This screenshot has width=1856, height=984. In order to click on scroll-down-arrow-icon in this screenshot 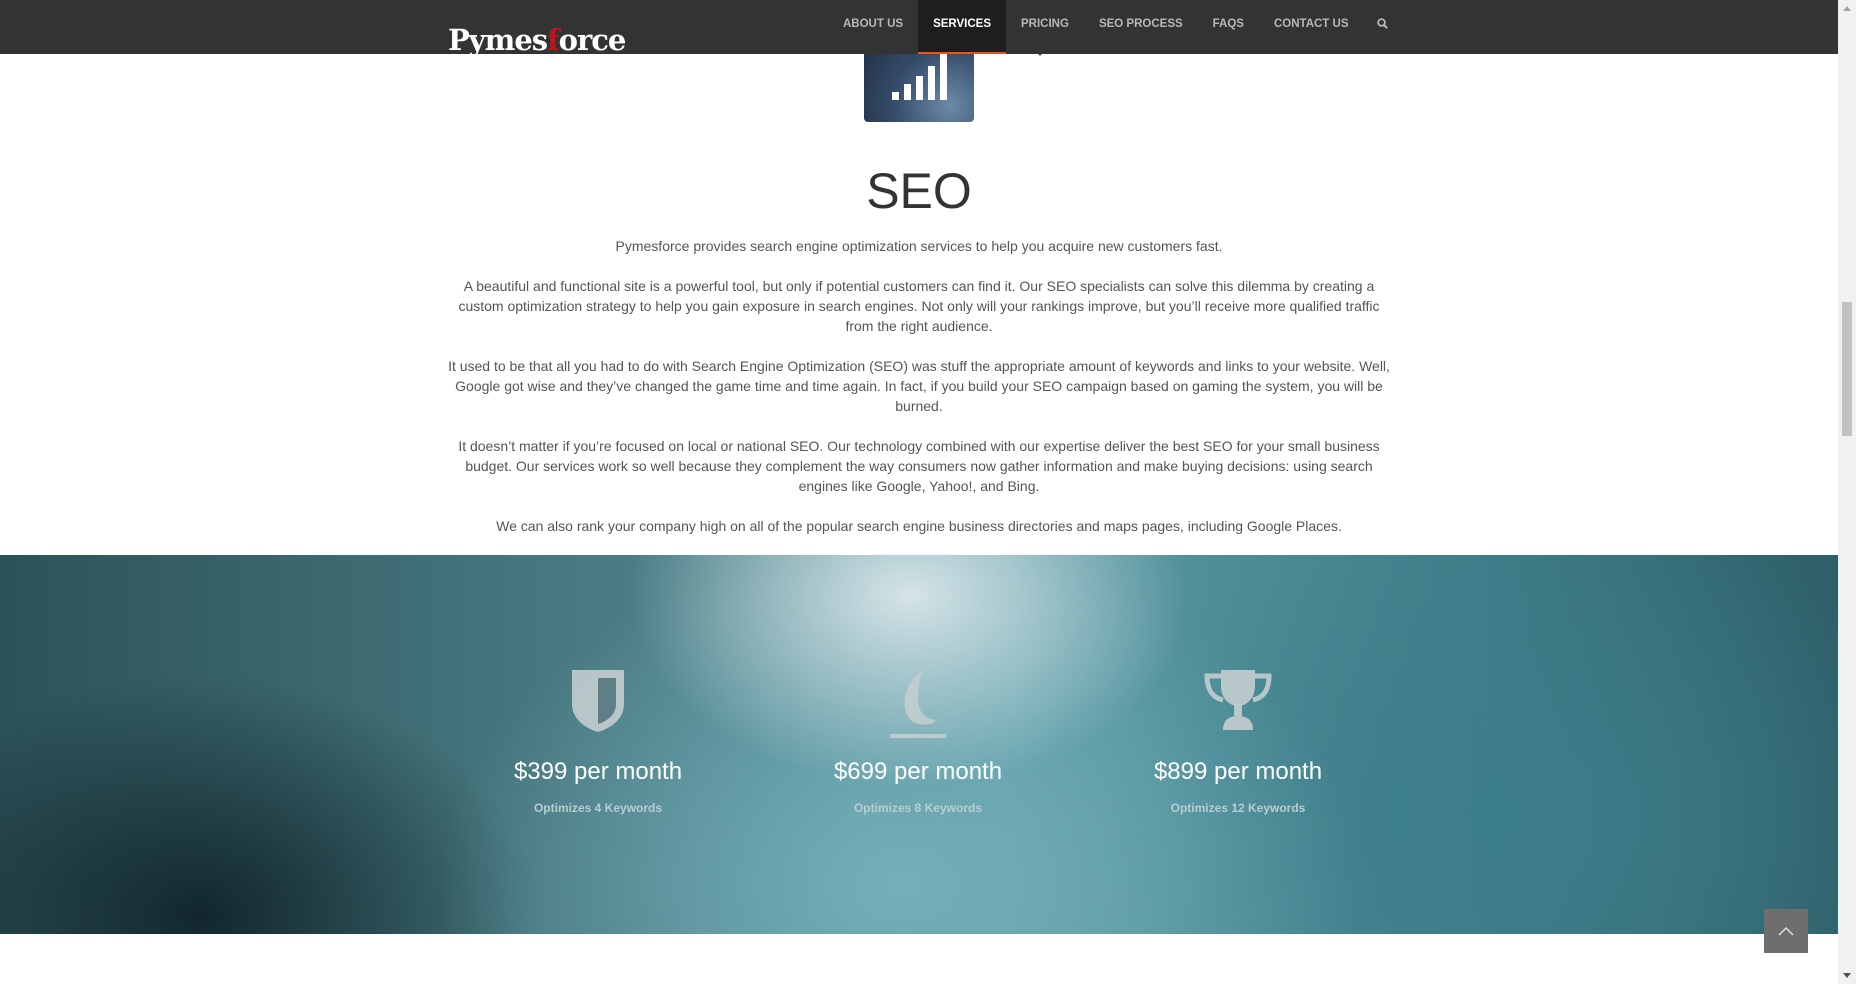, I will do `click(1847, 975)`.